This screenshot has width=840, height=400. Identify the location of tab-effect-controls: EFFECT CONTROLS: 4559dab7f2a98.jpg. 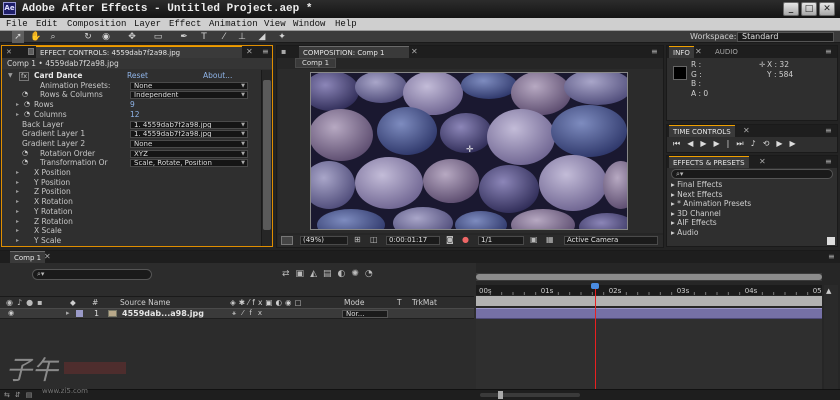
(139, 52).